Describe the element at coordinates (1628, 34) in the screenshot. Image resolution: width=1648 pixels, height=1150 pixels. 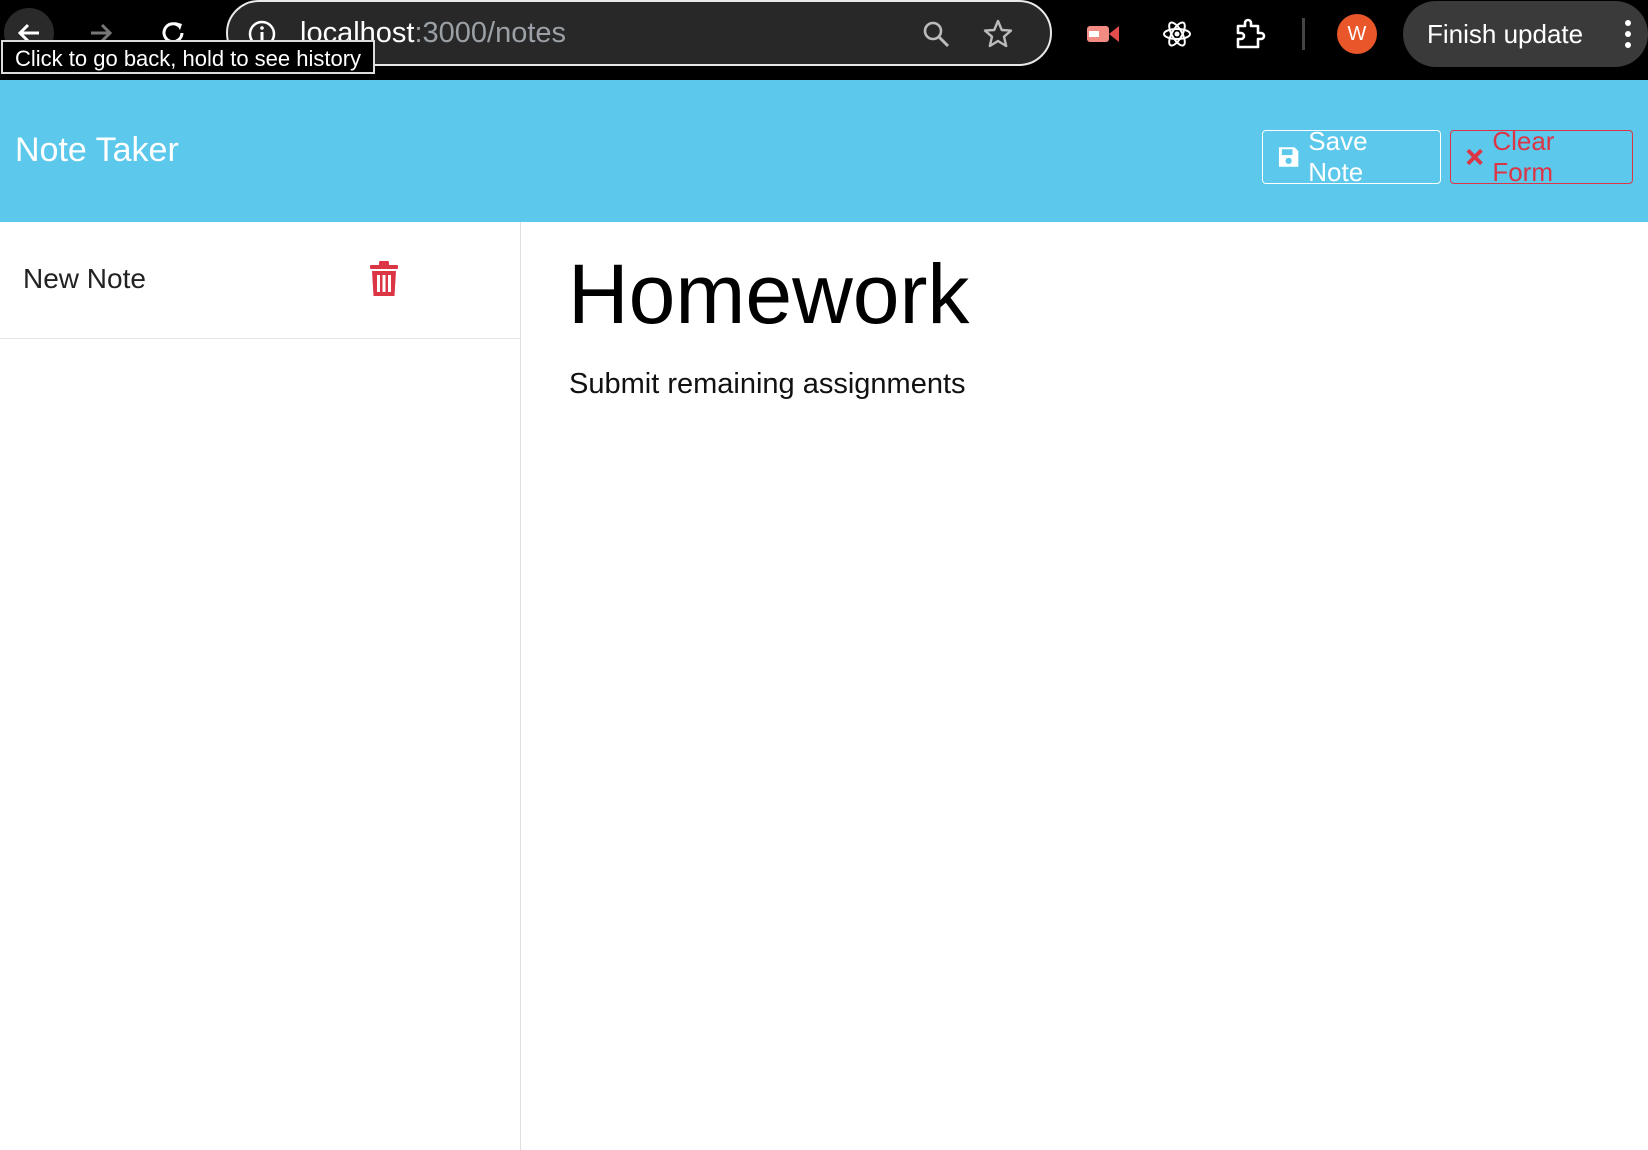
I see `kebab-menu-icon` at that location.